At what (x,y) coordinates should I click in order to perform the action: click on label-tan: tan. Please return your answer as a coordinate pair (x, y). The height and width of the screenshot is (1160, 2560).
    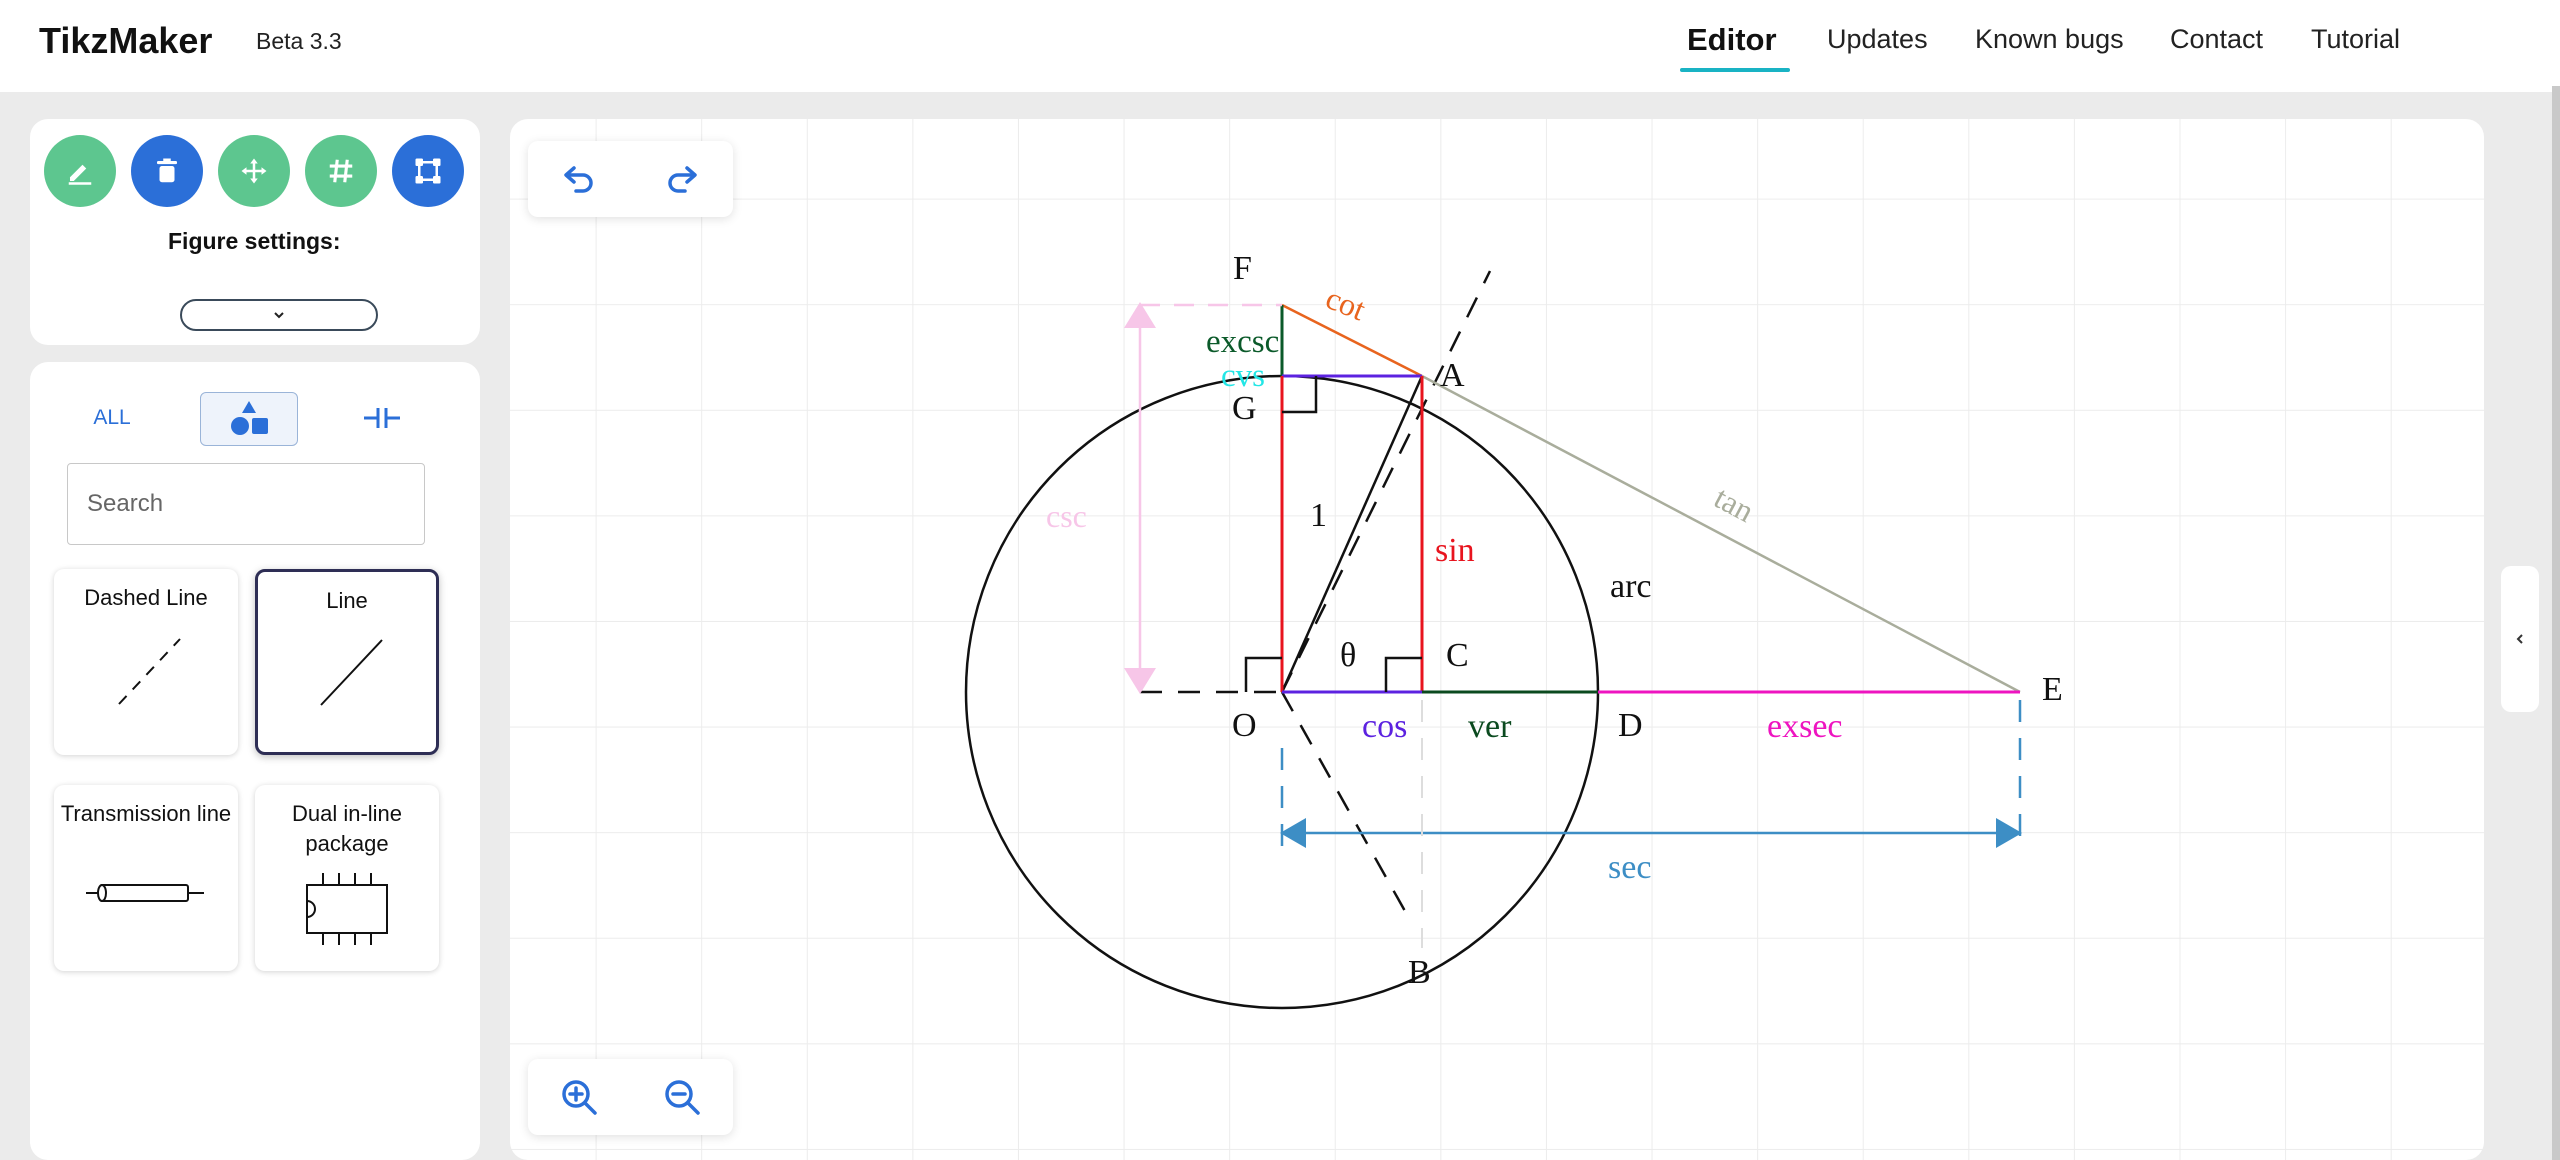
    Looking at the image, I should click on (1734, 504).